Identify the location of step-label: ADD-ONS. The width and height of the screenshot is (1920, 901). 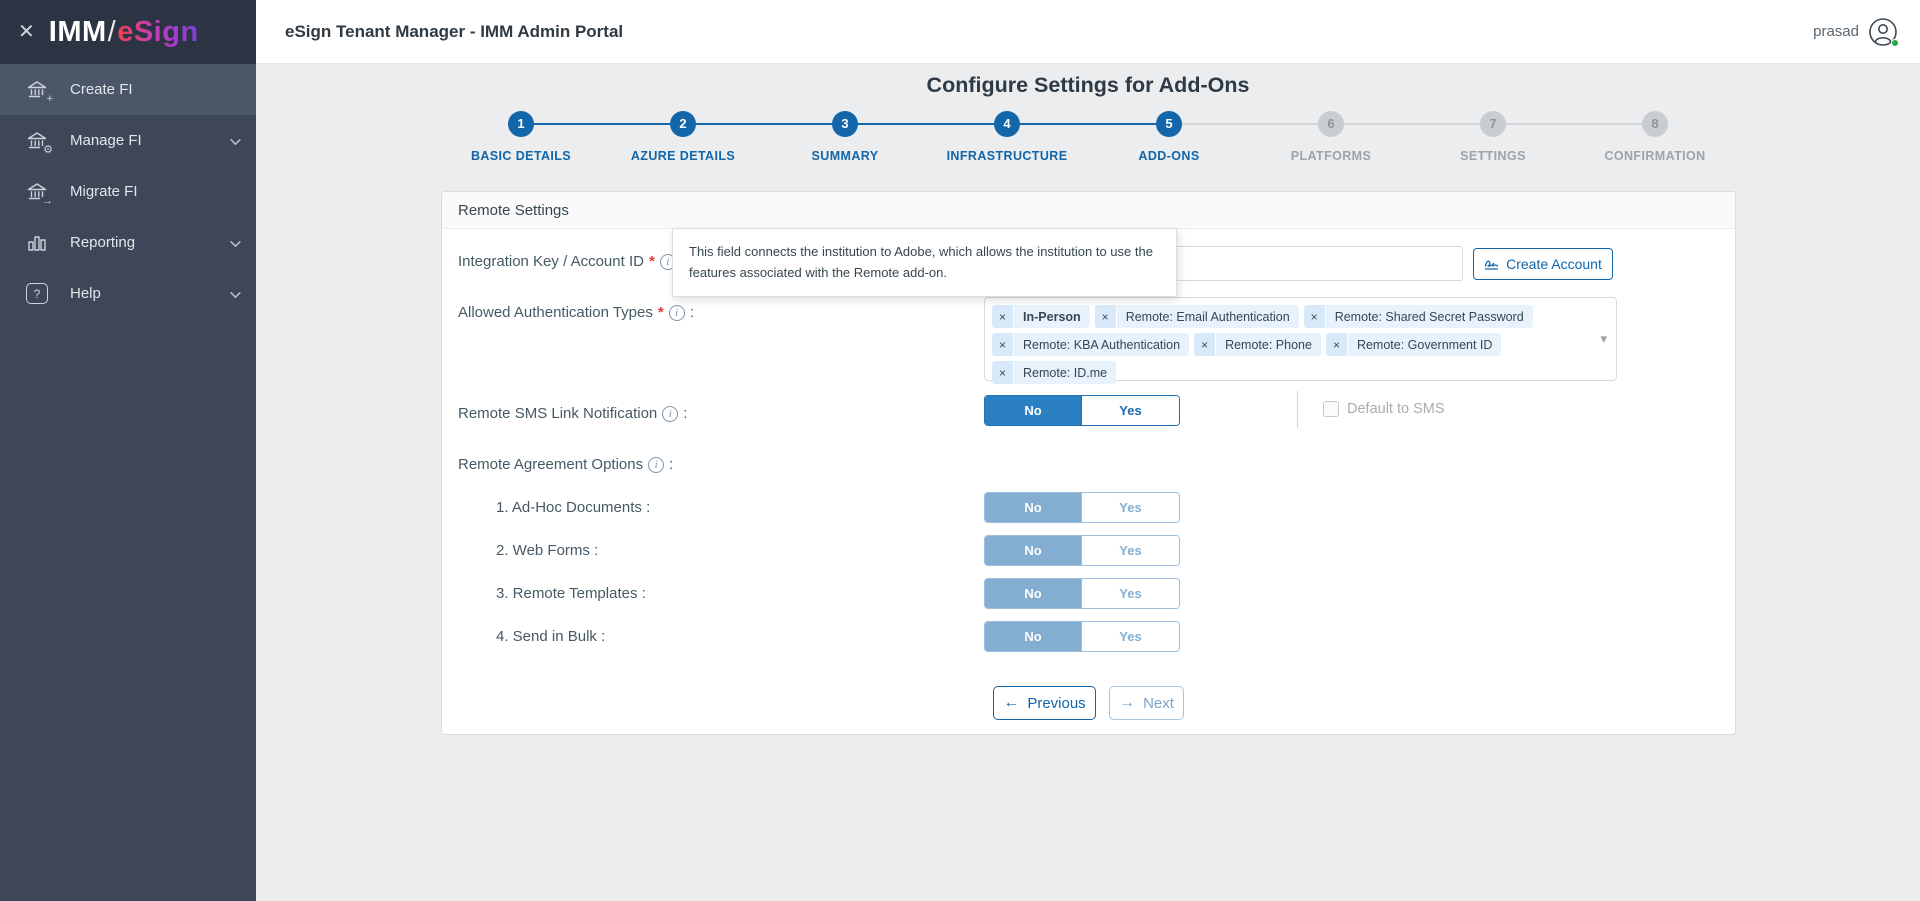
(1169, 156).